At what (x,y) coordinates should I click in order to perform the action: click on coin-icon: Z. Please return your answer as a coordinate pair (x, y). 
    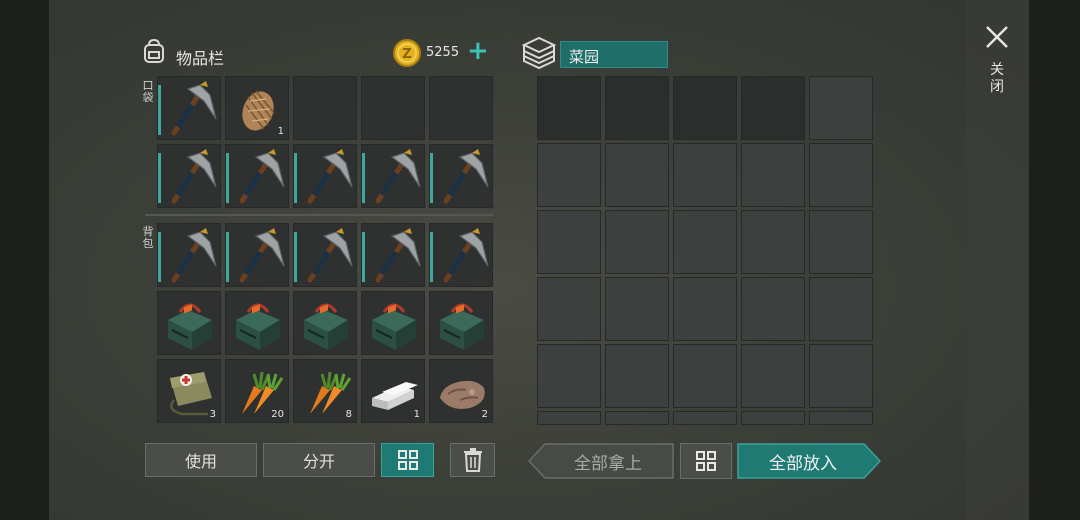
    Looking at the image, I should click on (407, 53).